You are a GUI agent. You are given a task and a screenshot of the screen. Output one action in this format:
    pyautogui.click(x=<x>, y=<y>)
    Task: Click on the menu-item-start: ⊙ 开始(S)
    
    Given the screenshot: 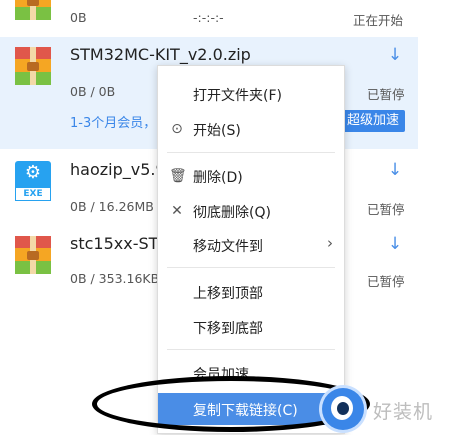 What is the action you would take?
    pyautogui.click(x=251, y=129)
    